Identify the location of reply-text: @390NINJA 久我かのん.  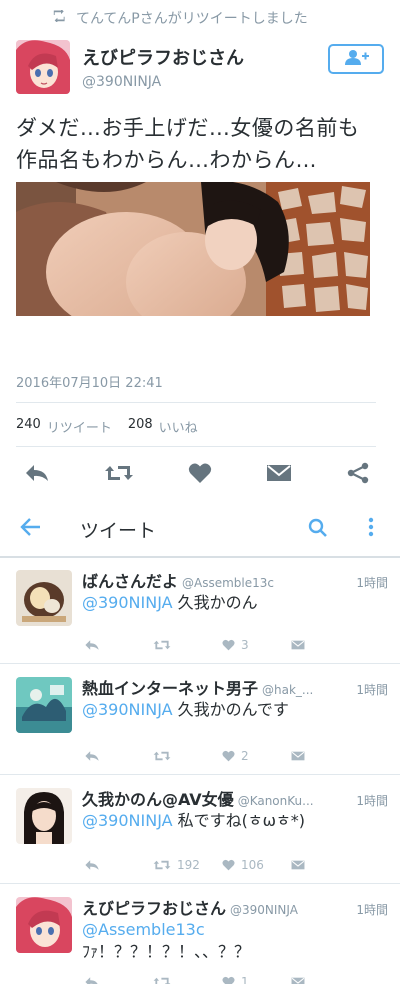
(170, 602).